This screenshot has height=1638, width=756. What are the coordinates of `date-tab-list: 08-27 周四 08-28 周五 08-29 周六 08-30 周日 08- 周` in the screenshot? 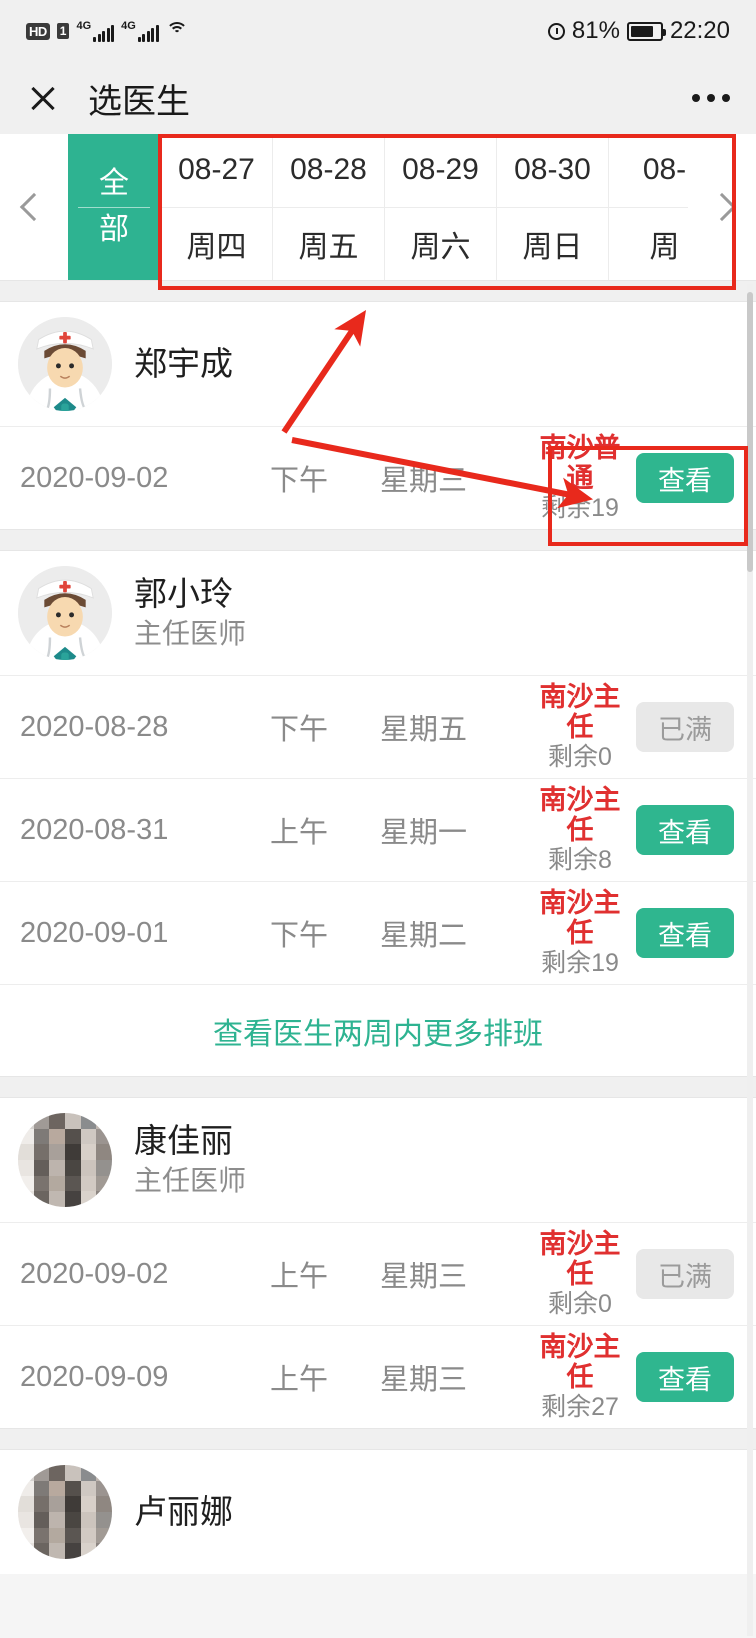 It's located at (424, 207).